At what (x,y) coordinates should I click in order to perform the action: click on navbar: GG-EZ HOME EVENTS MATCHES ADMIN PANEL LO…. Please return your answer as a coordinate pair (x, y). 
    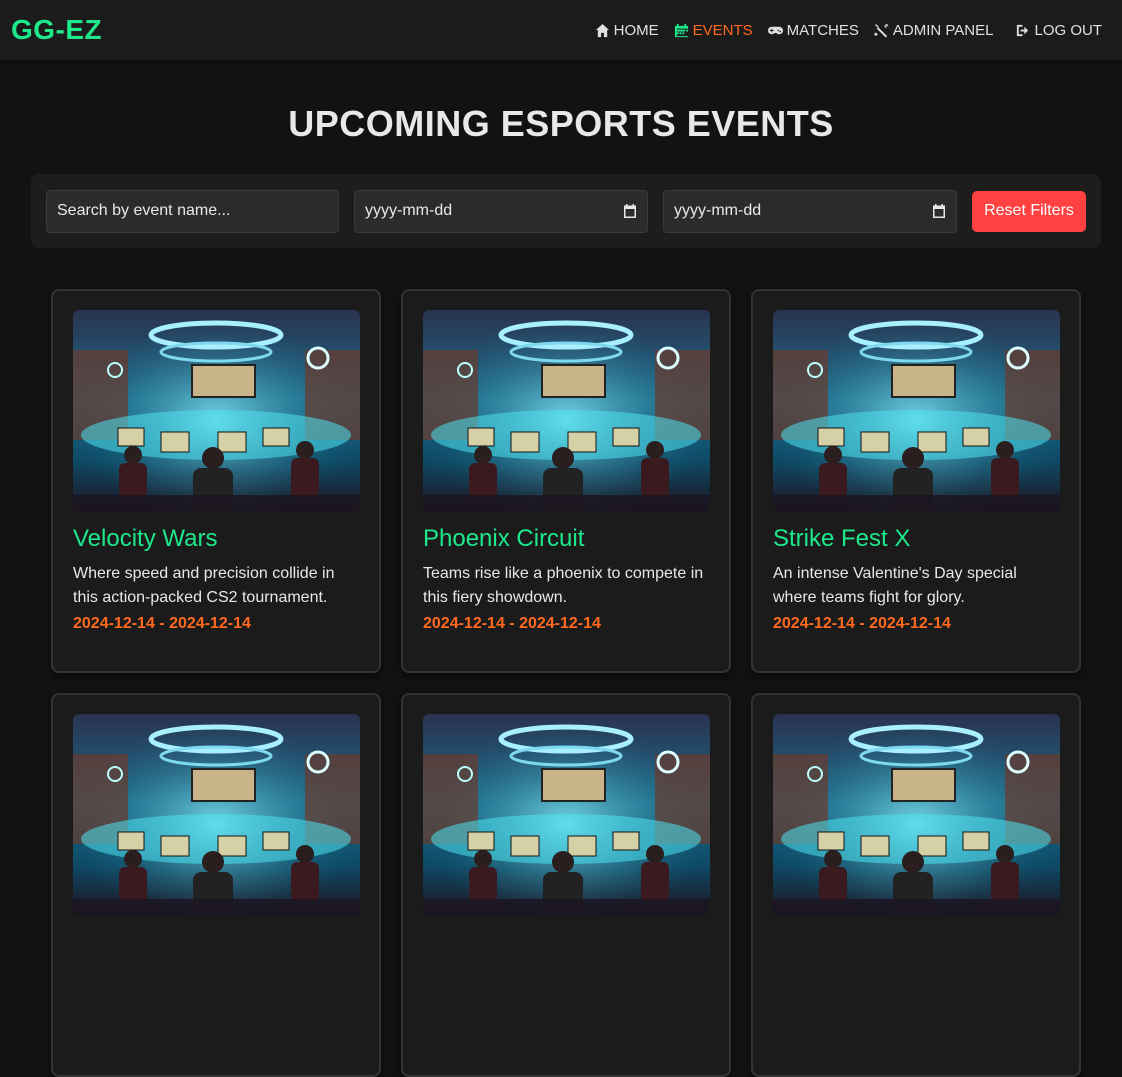
    Looking at the image, I should click on (561, 30).